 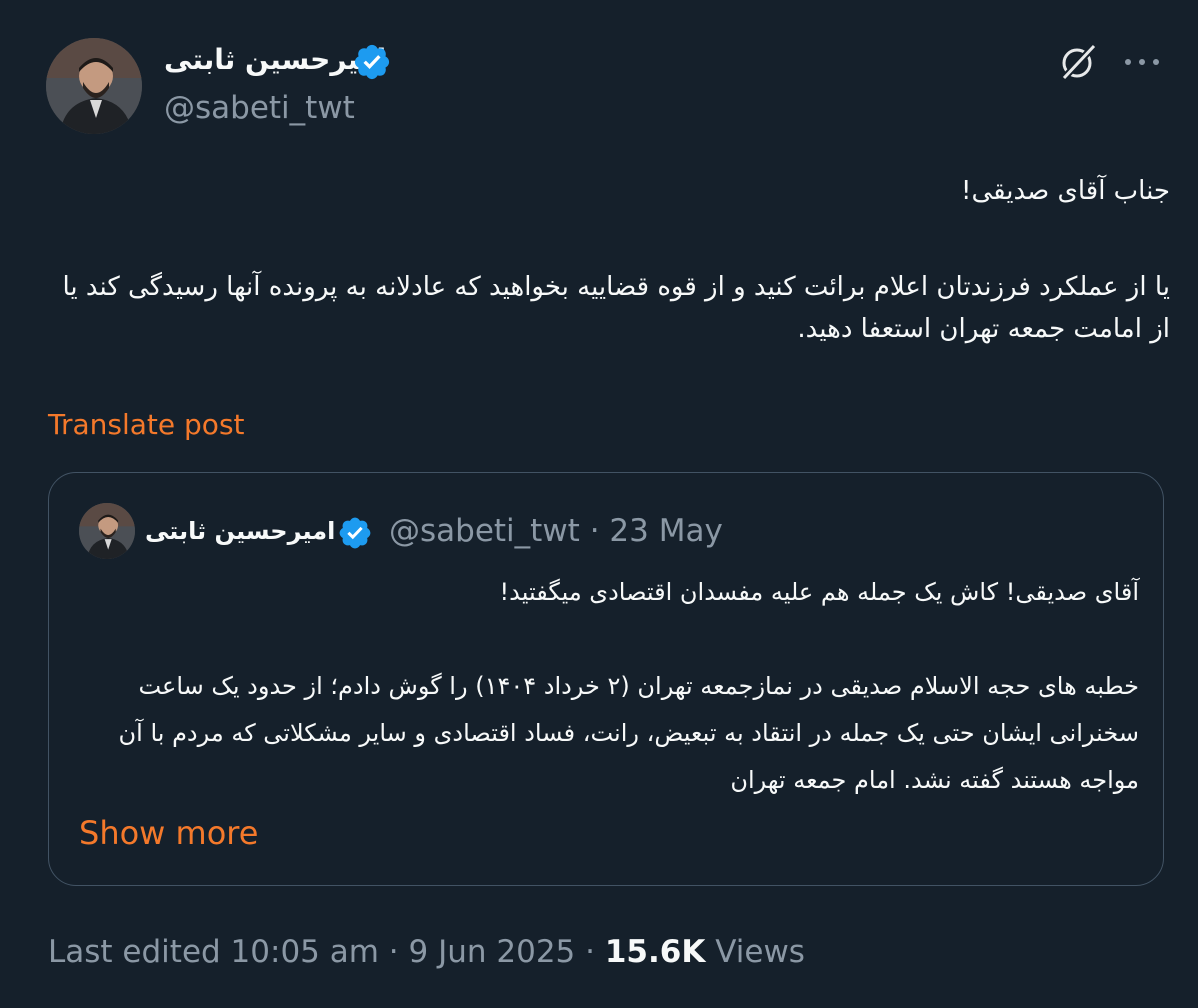 I want to click on last-edited-time: Last edited 10:05 am, so click(x=213, y=952).